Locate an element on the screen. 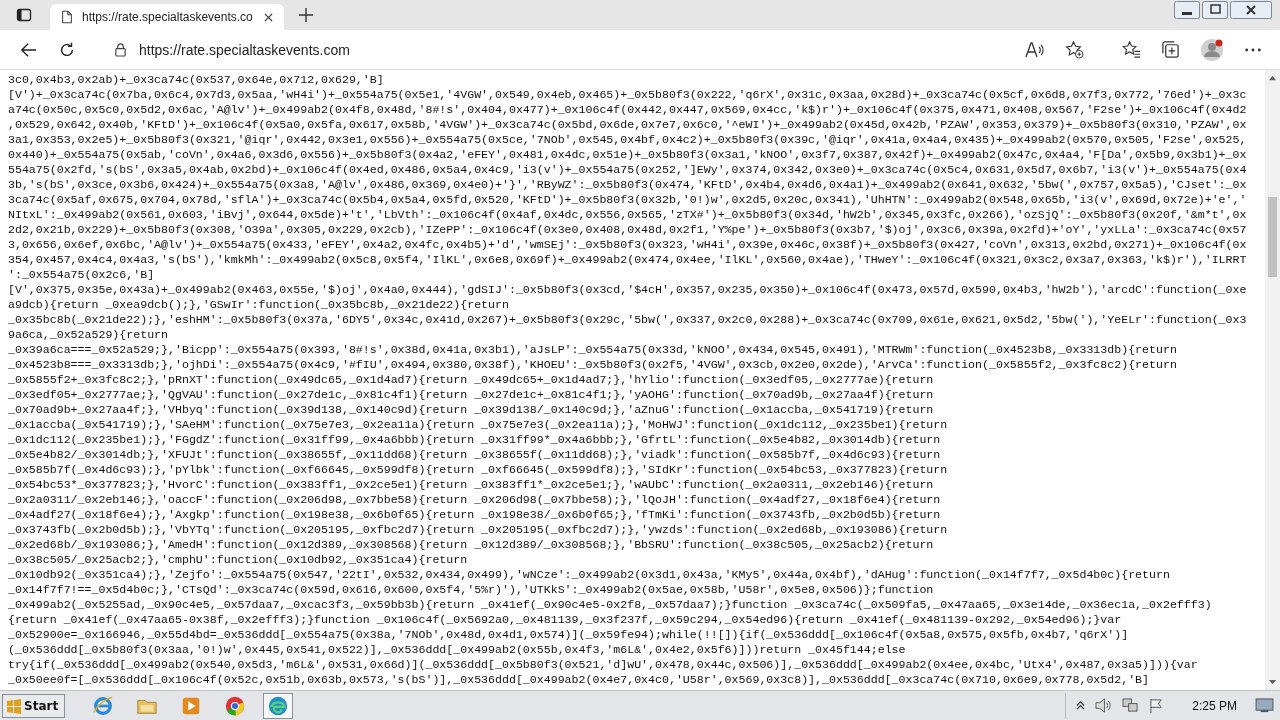  code-line: _0x5e4b82/_0x3014db;},'XFUJt':function(_0x38655f,_0x11dd68){return _0x38655f(_0x11dd68);},'viadk':function(_0x585b7f,_0x4d6c93){return is located at coordinates (475, 454).